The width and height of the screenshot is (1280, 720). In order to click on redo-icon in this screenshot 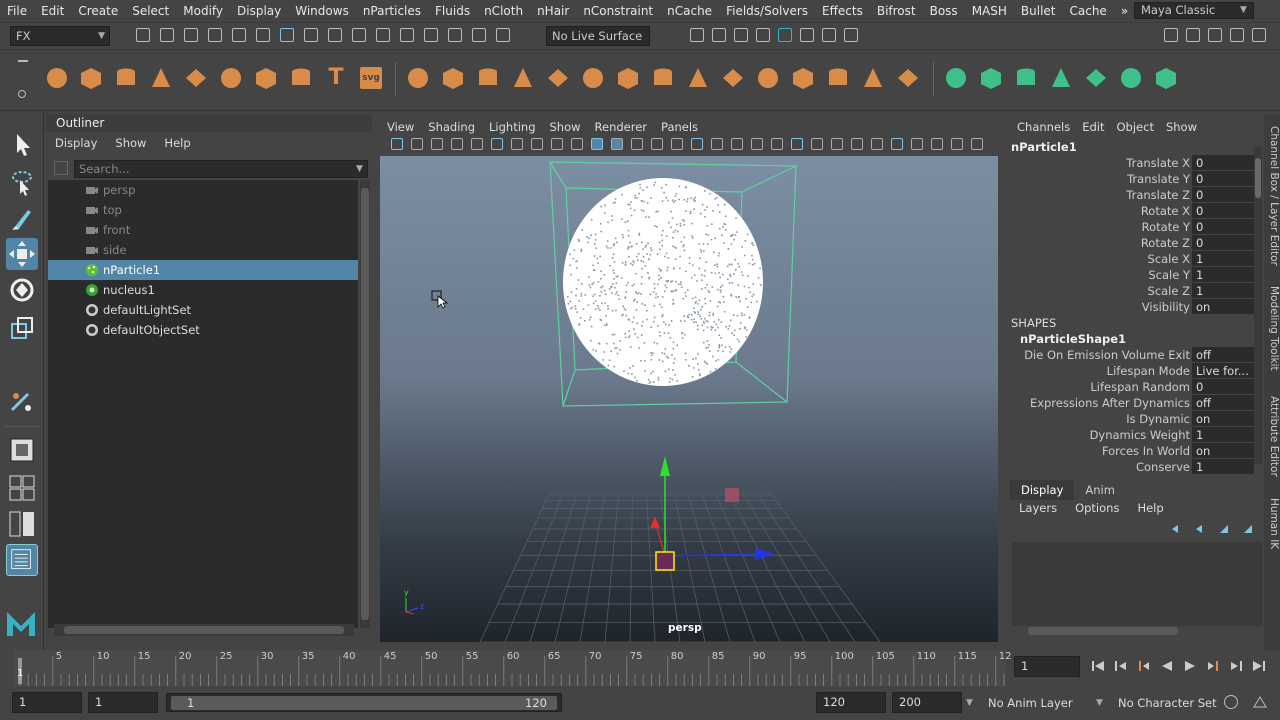, I will do `click(239, 35)`.